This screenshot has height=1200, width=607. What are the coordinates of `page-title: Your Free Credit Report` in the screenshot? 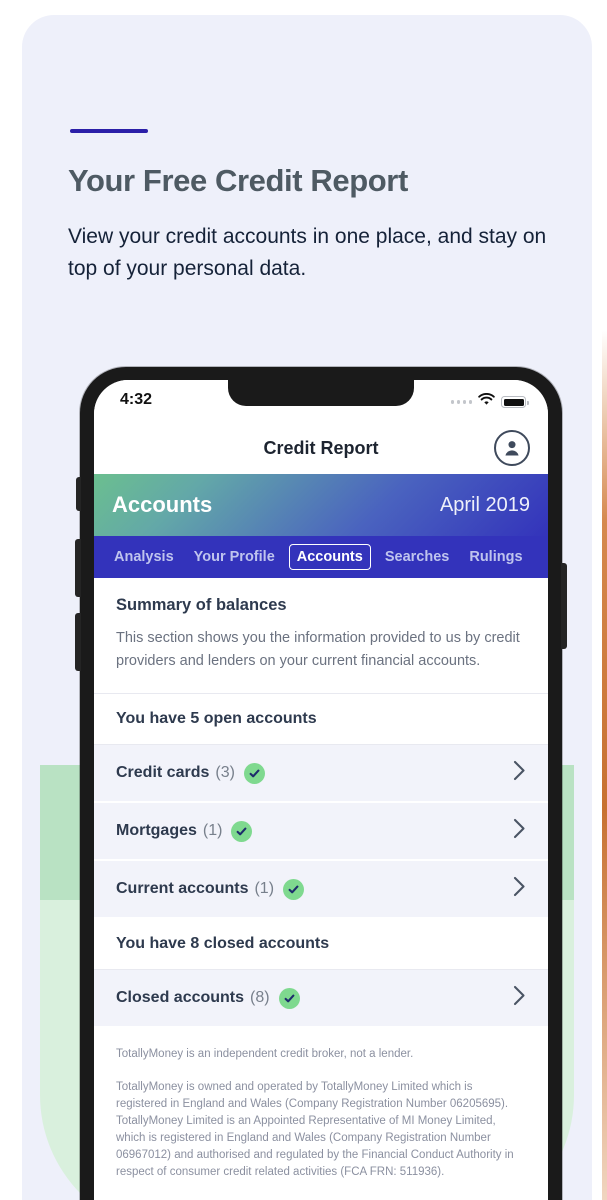 It's located at (238, 180).